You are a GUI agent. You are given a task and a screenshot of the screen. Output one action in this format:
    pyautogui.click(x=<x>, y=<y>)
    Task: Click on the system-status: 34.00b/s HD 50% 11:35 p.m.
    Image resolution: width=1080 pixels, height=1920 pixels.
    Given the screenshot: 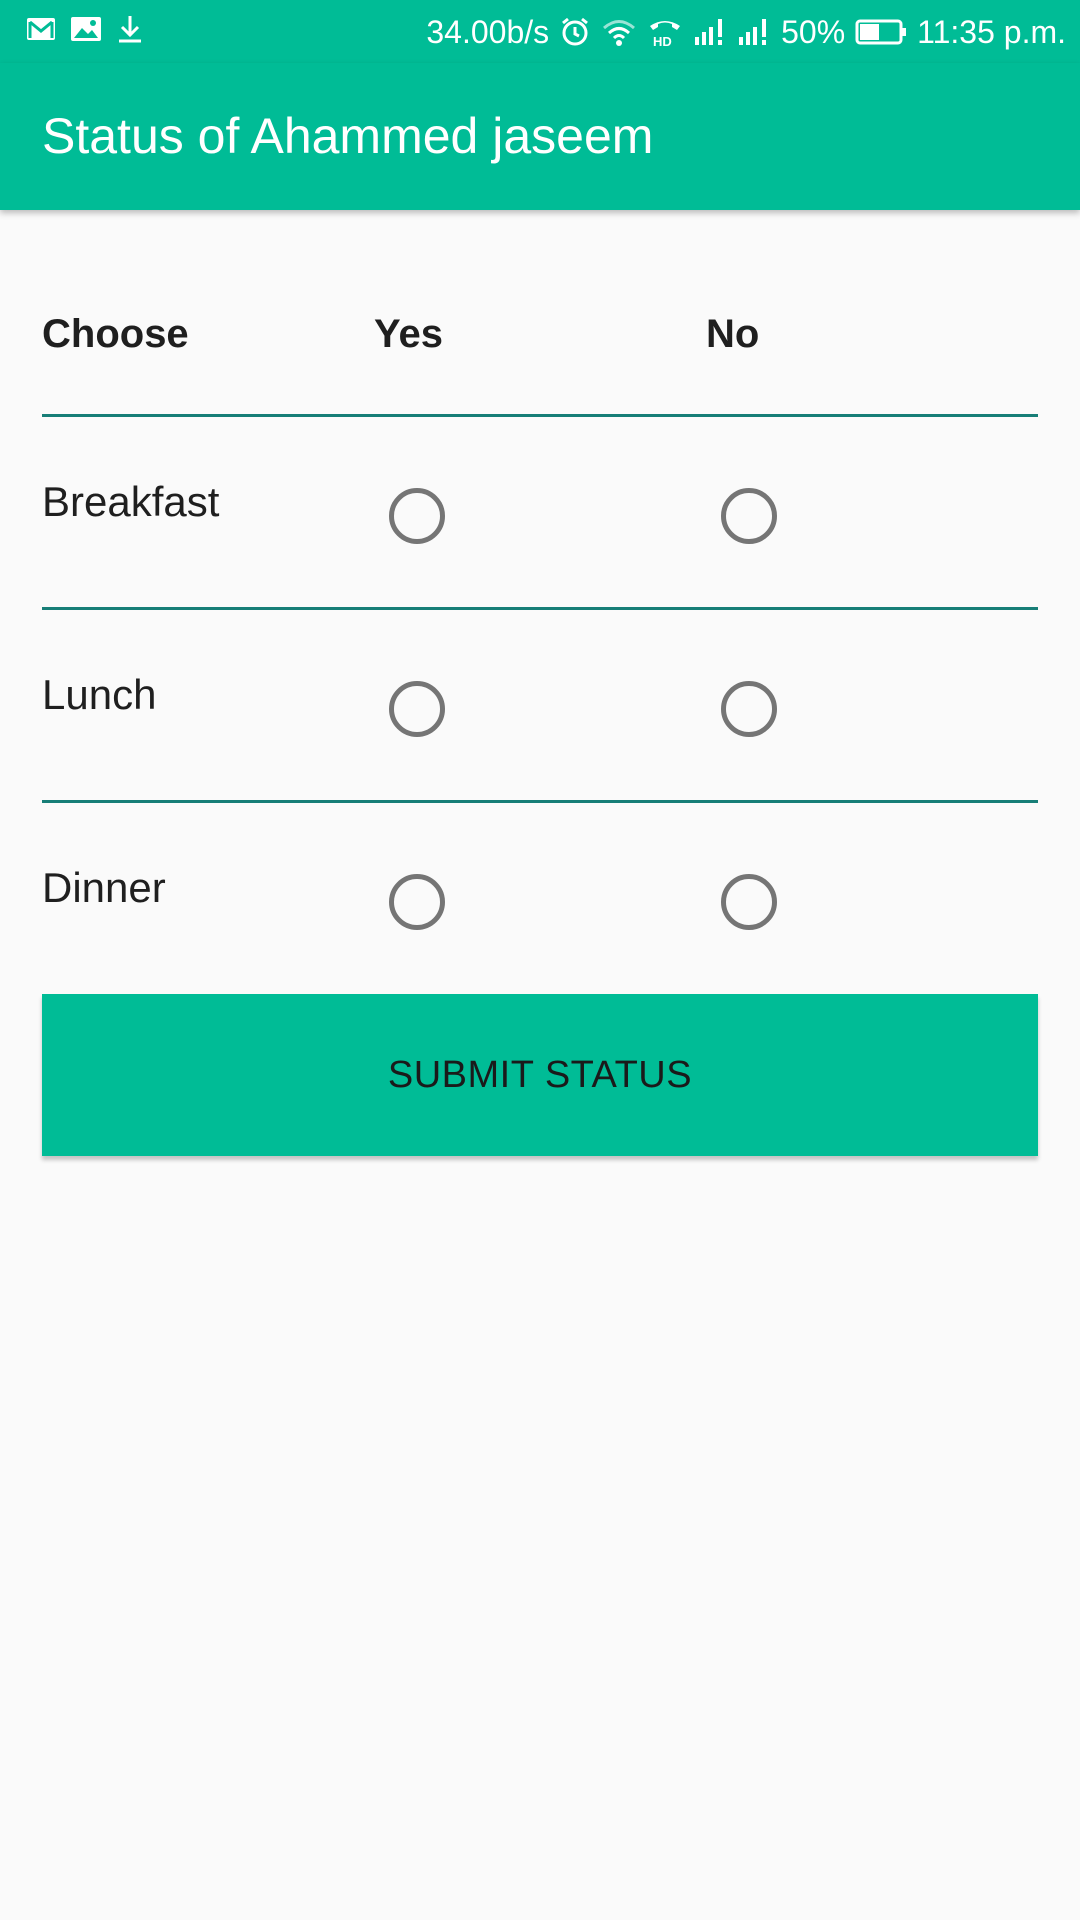 What is the action you would take?
    pyautogui.click(x=746, y=32)
    